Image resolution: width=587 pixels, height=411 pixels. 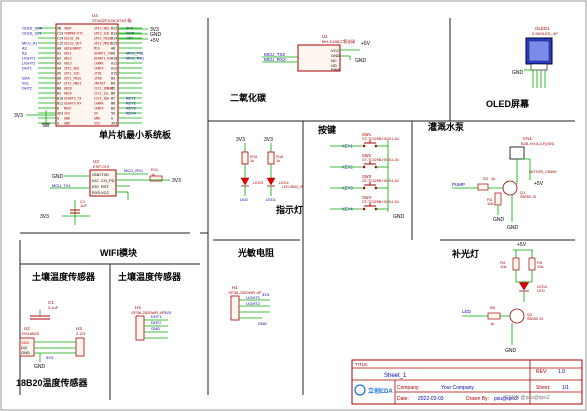 I want to click on svg-text: I2C1_SCL, so click(x=101, y=94).